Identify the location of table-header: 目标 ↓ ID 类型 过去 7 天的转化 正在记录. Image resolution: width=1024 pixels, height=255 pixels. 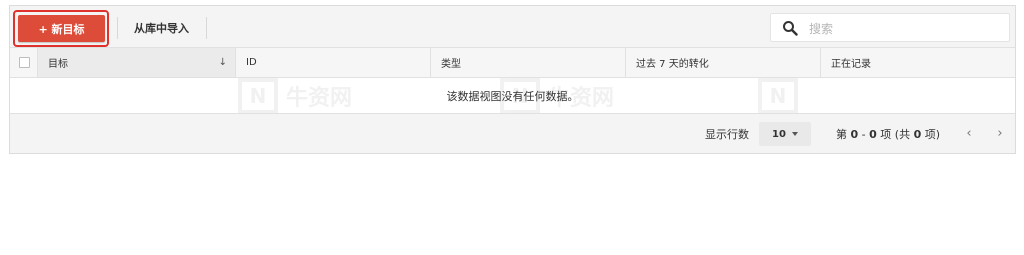
(512, 63).